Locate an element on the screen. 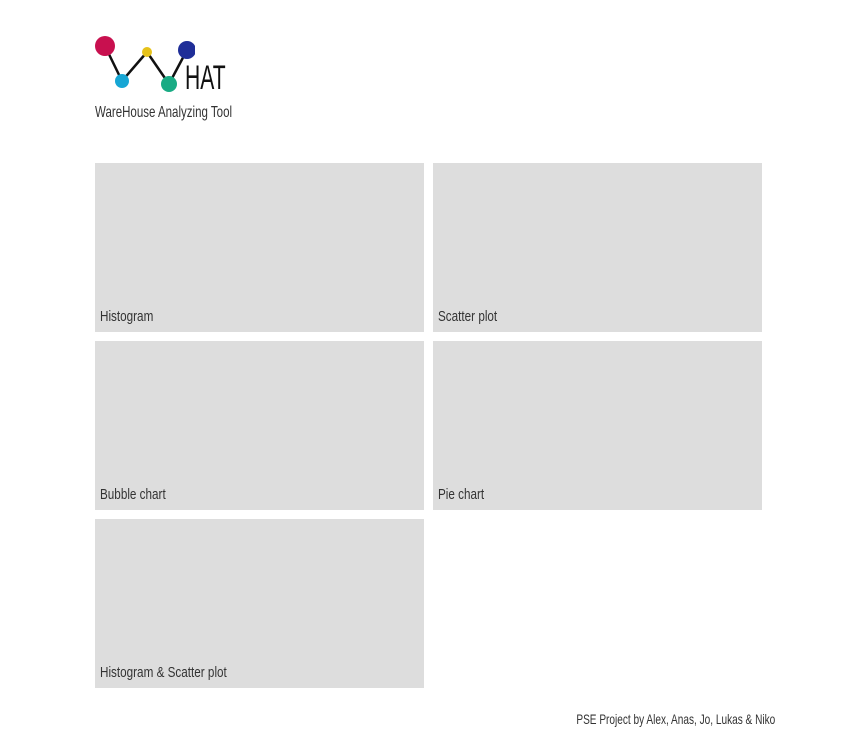 This screenshot has height=729, width=858. app-tagline: WareHouse Analyzing Tool is located at coordinates (164, 112).